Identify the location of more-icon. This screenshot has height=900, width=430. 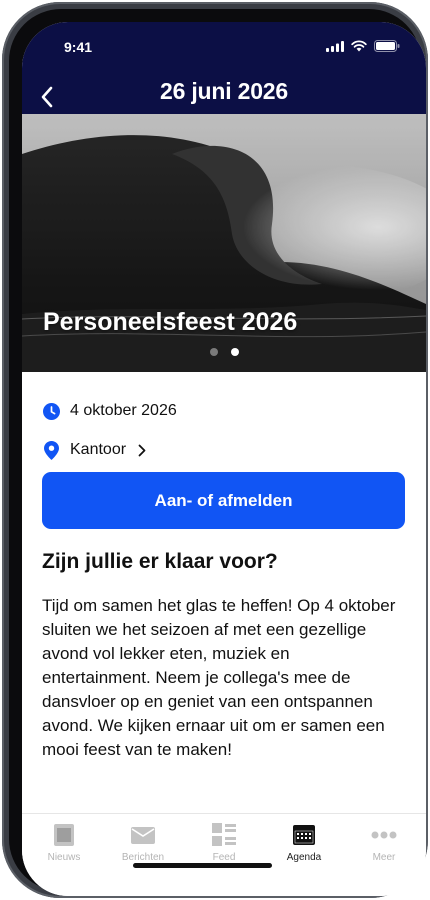
(384, 835).